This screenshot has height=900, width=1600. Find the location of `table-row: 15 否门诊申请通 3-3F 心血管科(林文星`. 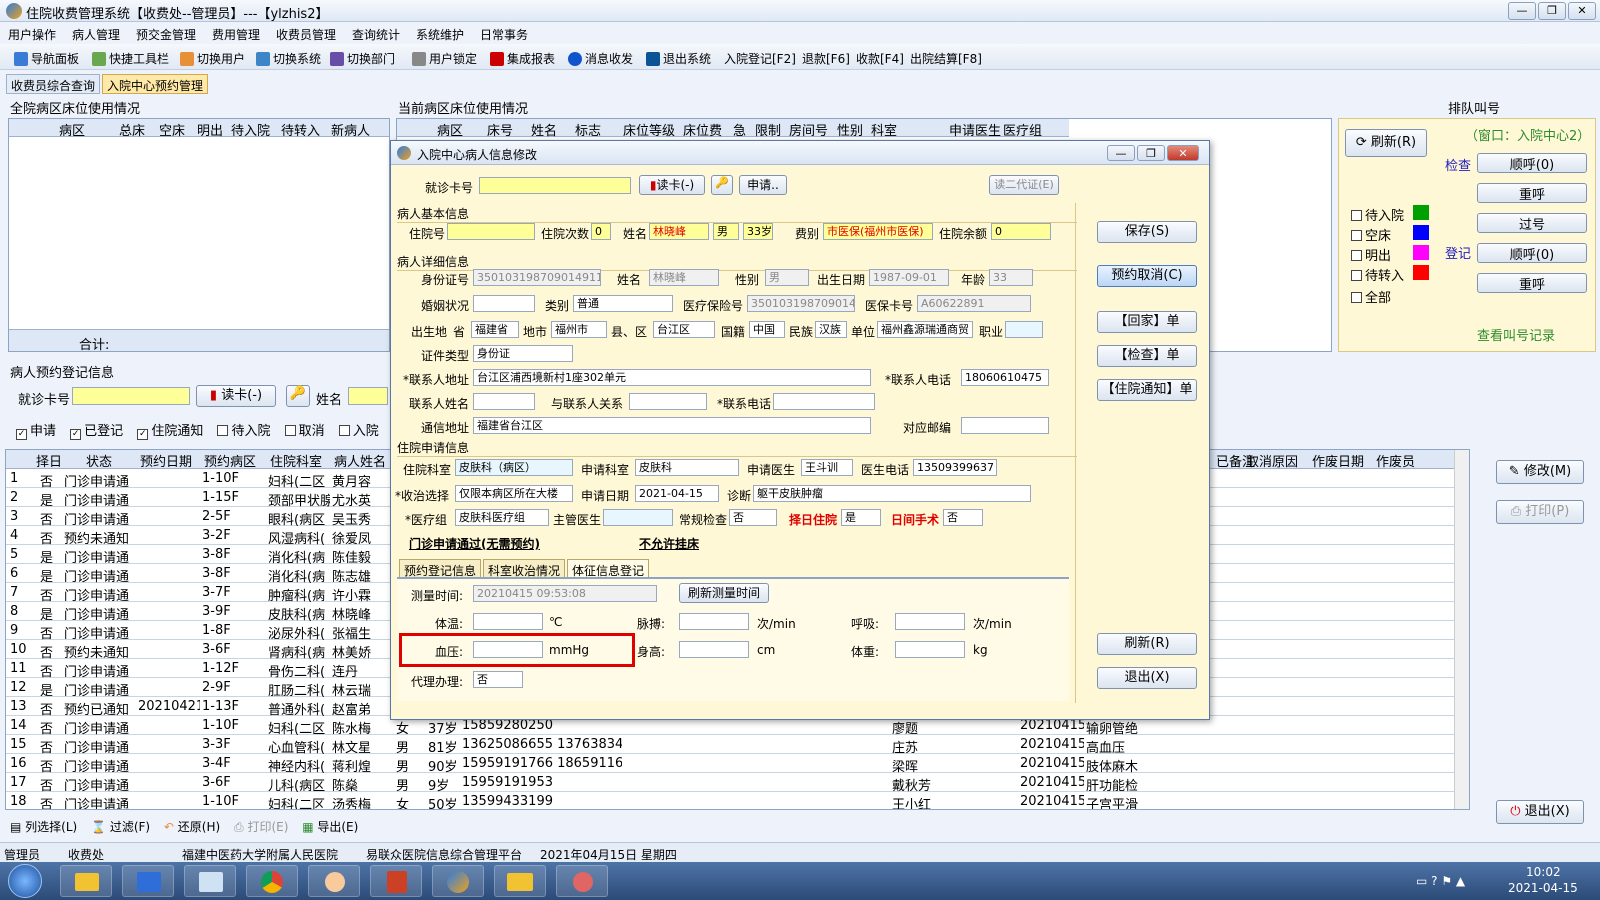

table-row: 15 否门诊申请通 3-3F 心血管科(林文星 is located at coordinates (737, 745).